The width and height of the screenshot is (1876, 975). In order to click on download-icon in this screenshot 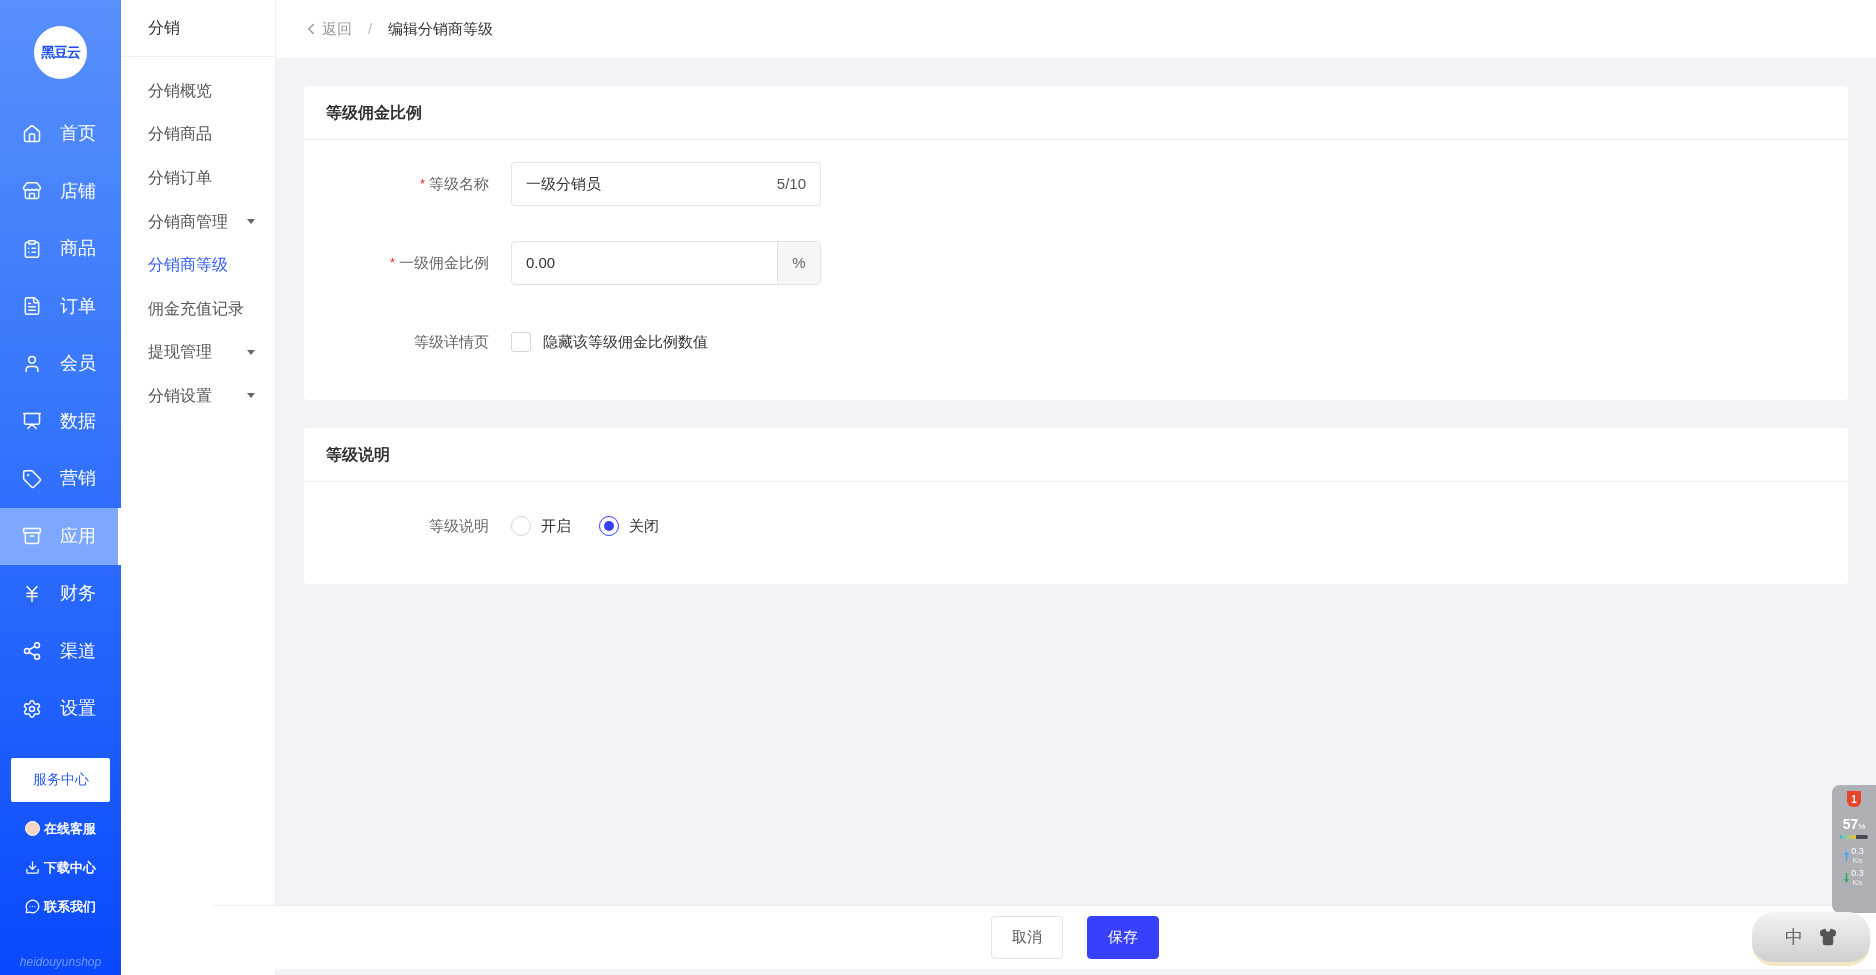, I will do `click(32, 867)`.